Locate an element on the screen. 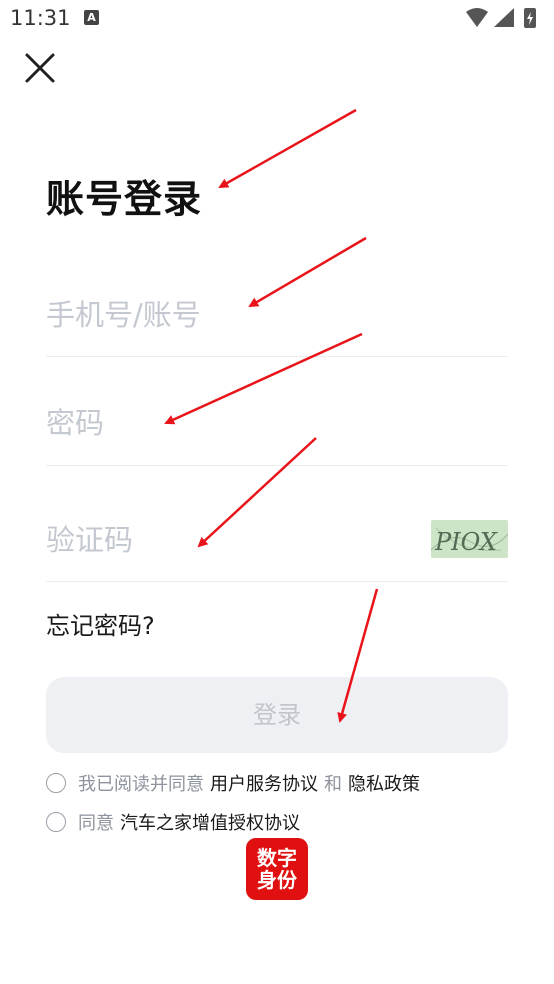  notification-icon: A is located at coordinates (91, 17).